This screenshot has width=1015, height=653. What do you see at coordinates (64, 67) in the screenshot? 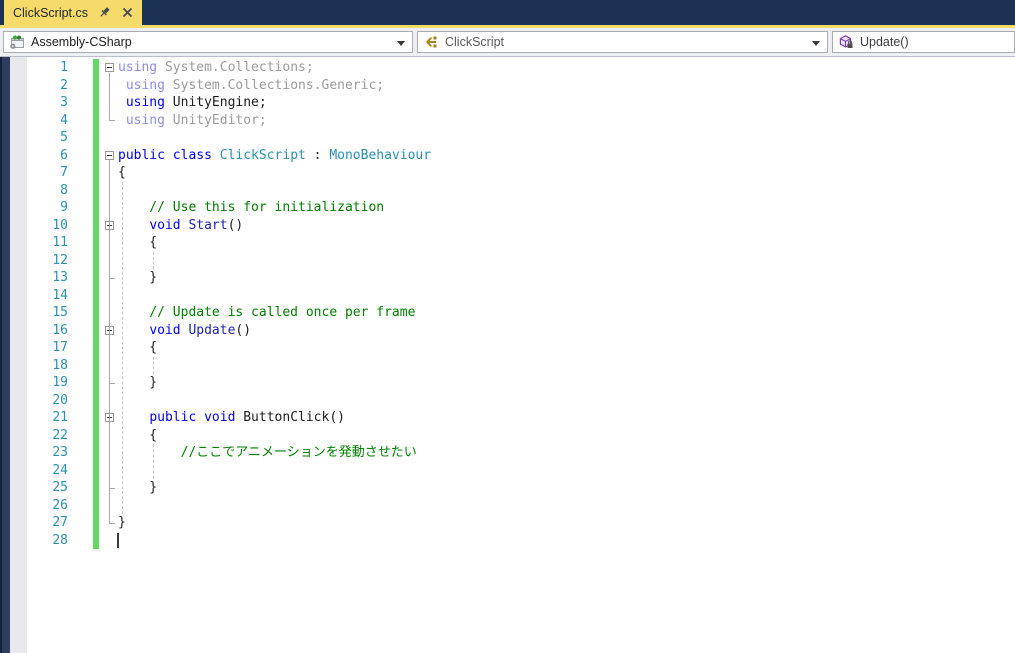
I see `line-number: 1` at bounding box center [64, 67].